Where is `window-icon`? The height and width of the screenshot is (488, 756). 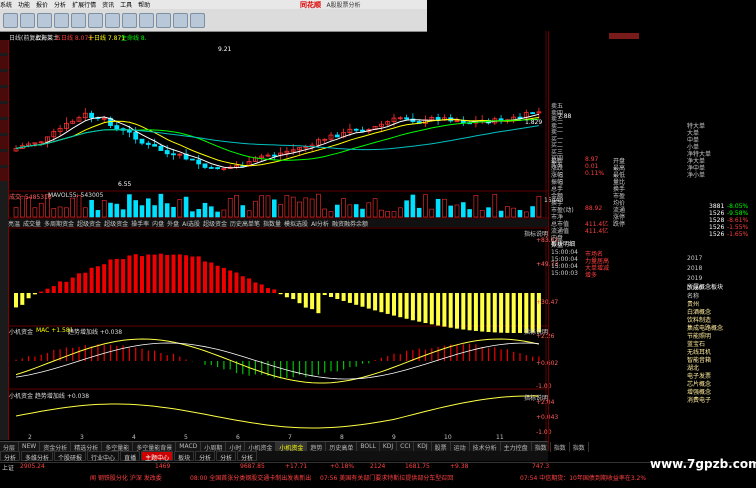 window-icon is located at coordinates (129, 20).